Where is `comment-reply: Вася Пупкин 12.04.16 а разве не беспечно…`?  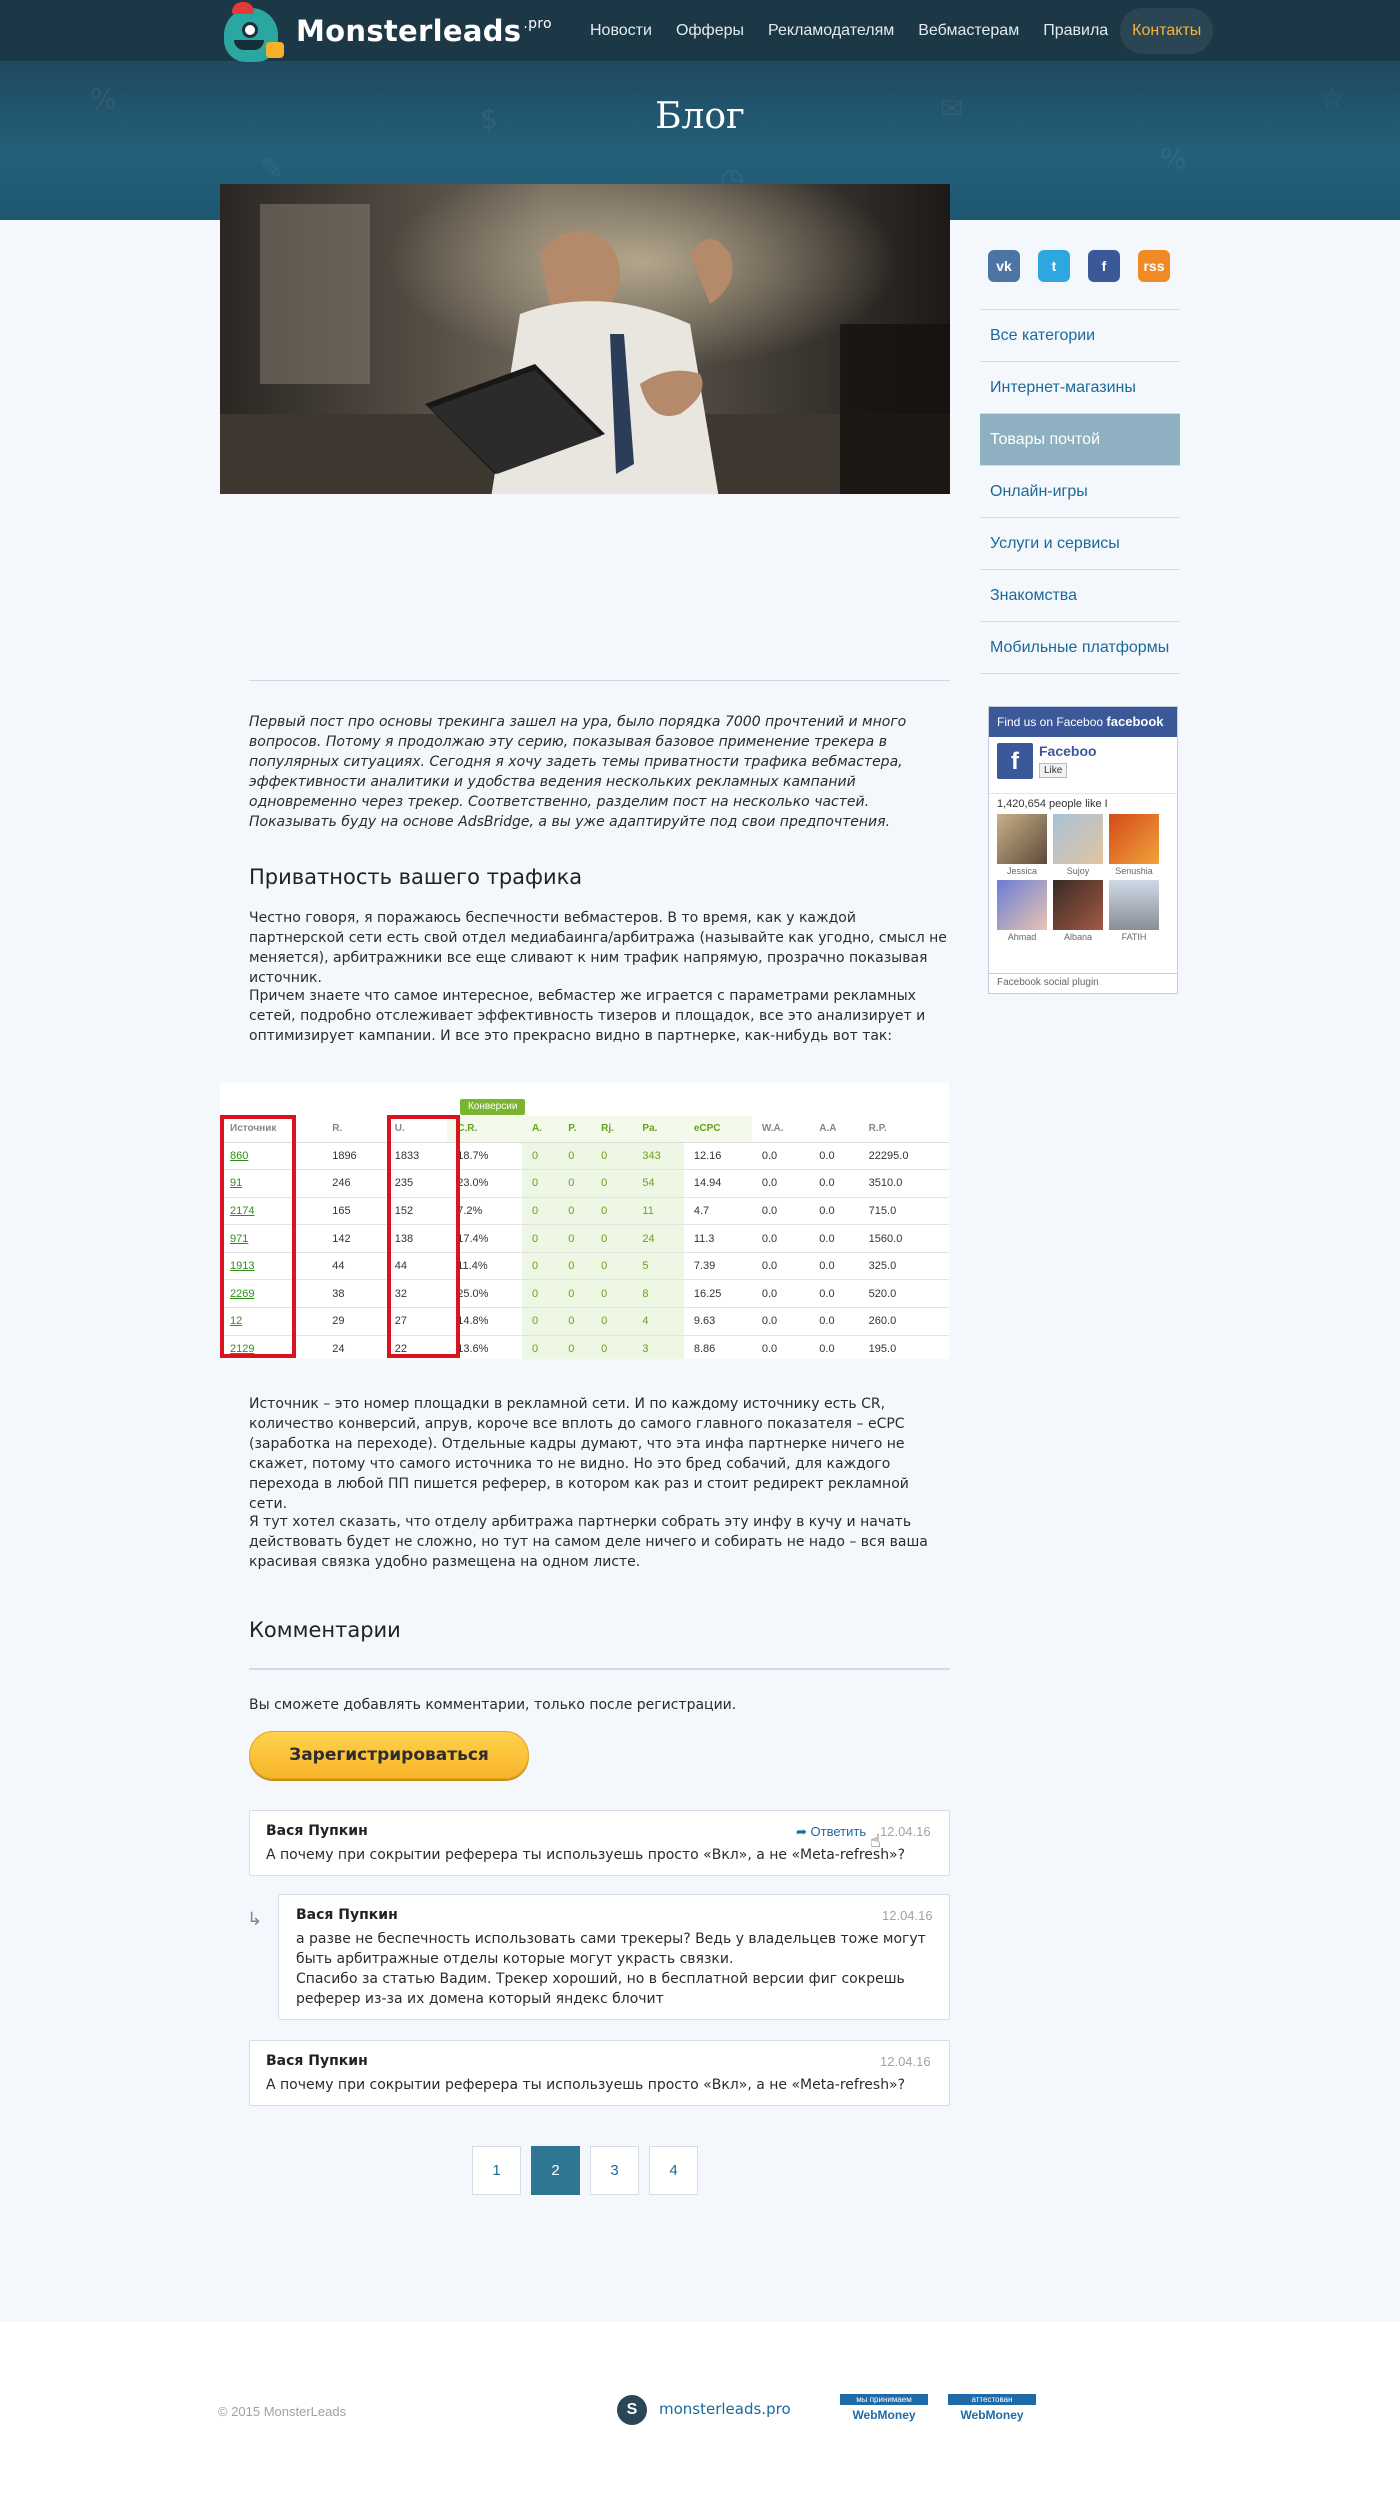 comment-reply: Вася Пупкин 12.04.16 а разве не беспечно… is located at coordinates (614, 1957).